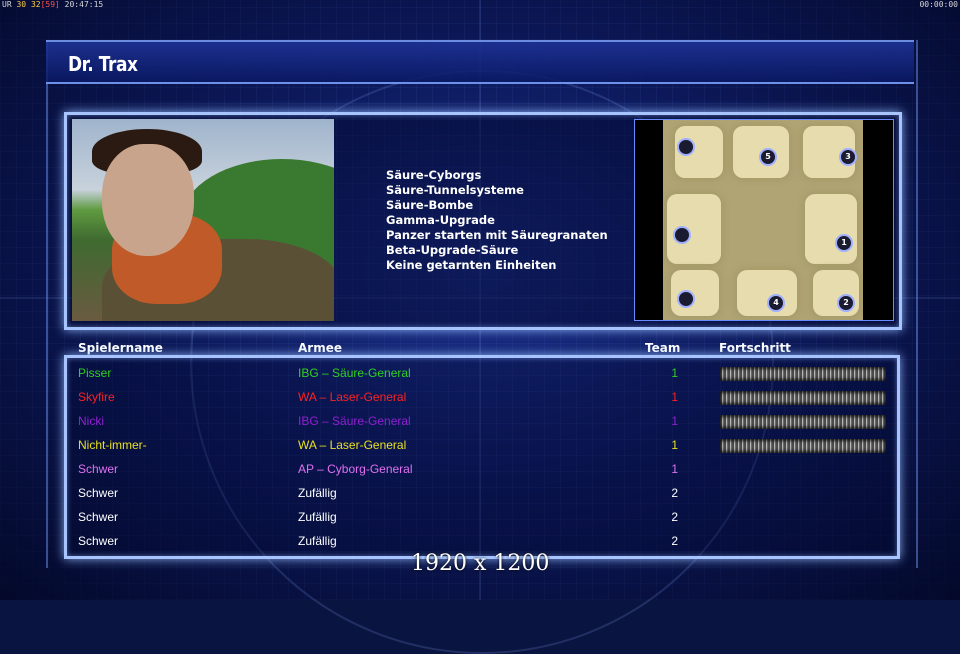  I want to click on player-name: Nicht-immer-, so click(112, 445).